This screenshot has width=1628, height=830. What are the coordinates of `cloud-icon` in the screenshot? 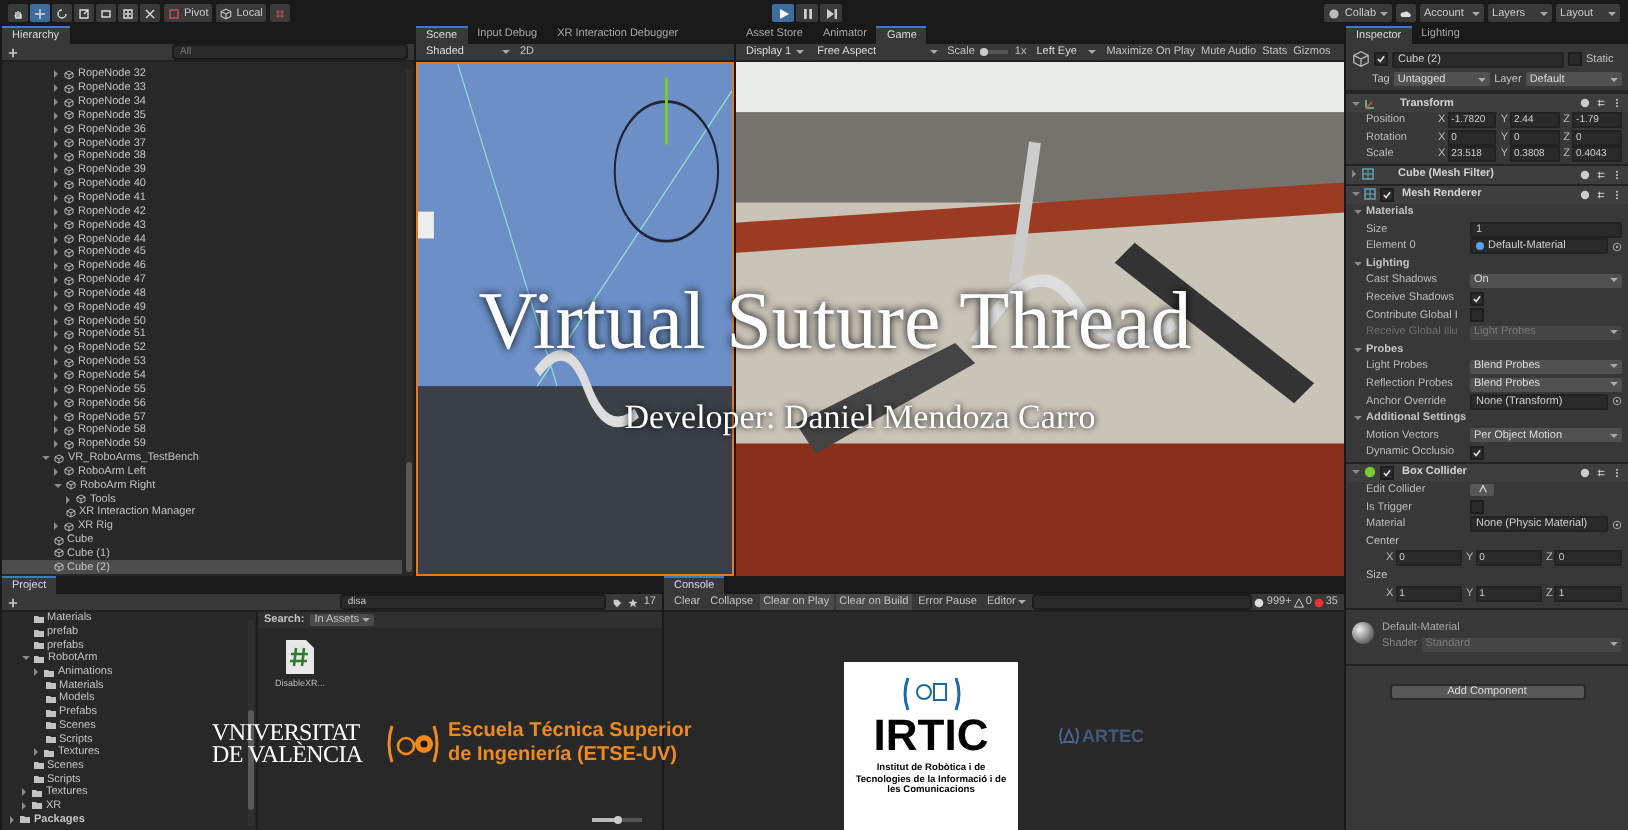 It's located at (1334, 13).